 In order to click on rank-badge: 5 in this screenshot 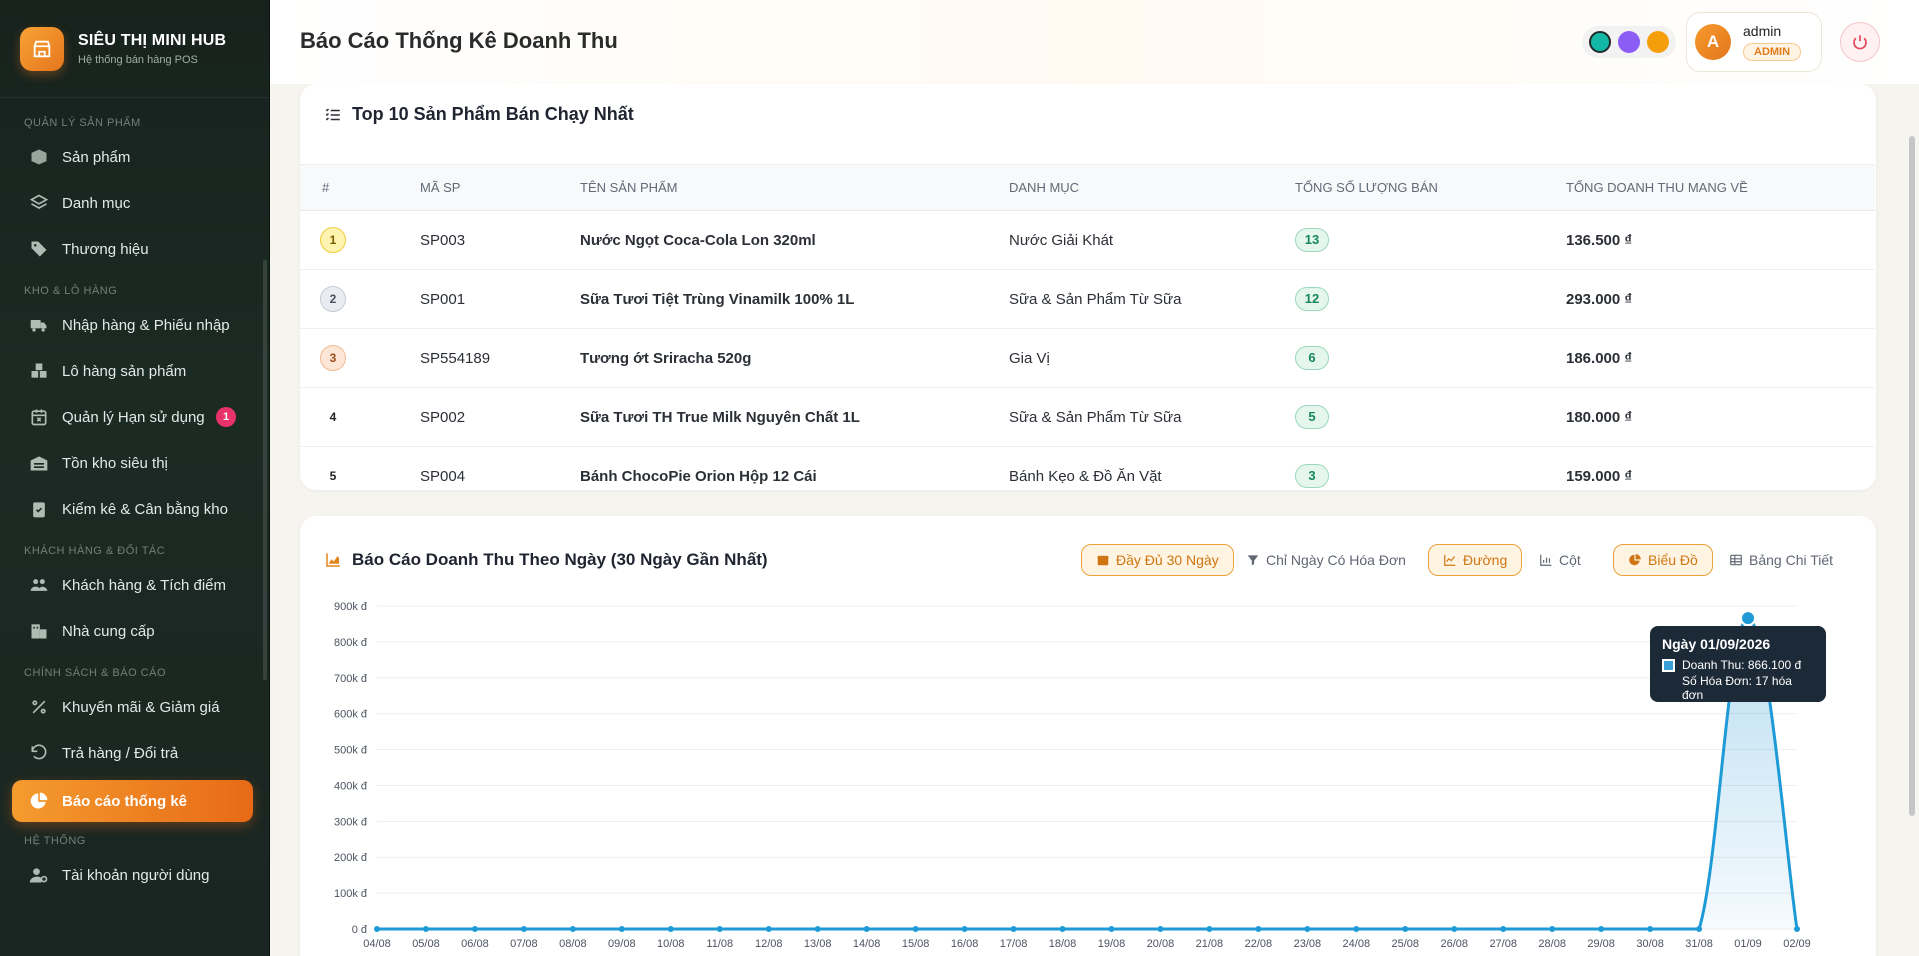, I will do `click(333, 476)`.